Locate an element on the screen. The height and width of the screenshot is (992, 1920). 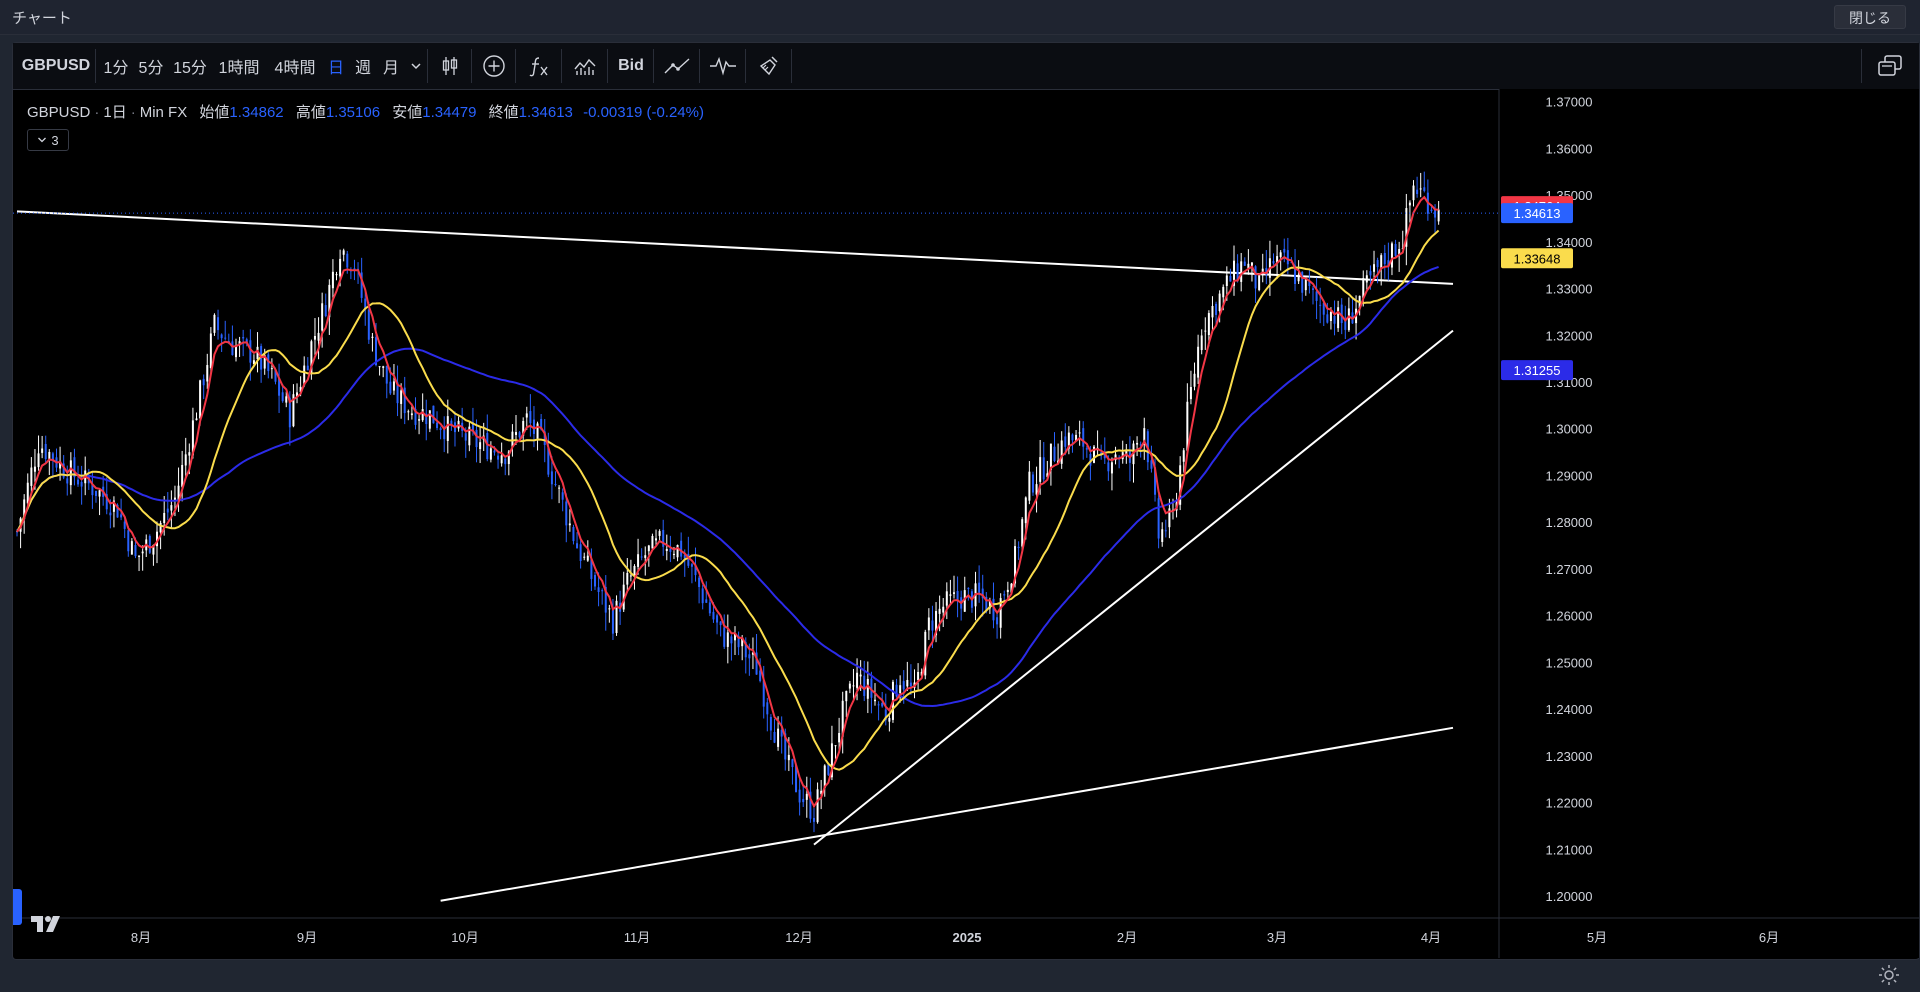
y-tick-label: 1.25000 is located at coordinates (1569, 662).